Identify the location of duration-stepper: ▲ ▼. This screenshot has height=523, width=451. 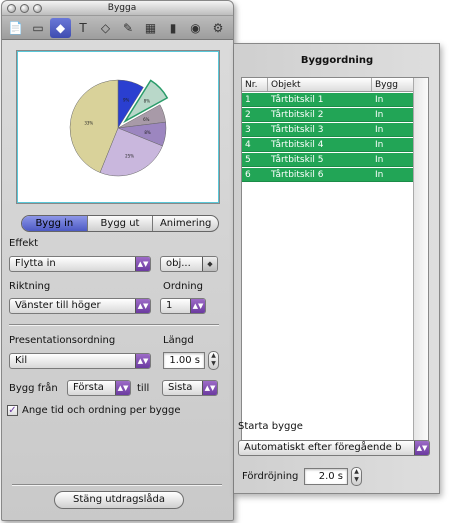
(213, 360).